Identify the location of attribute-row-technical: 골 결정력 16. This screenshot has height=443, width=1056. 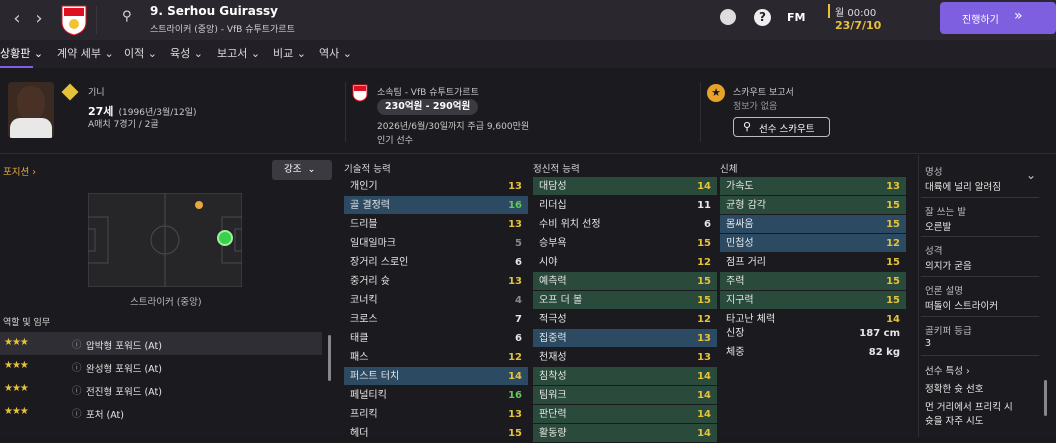
(436, 205).